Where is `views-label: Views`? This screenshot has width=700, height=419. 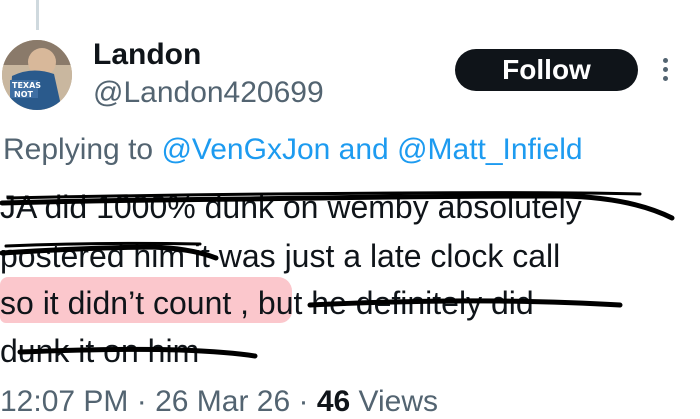 views-label: Views is located at coordinates (394, 401).